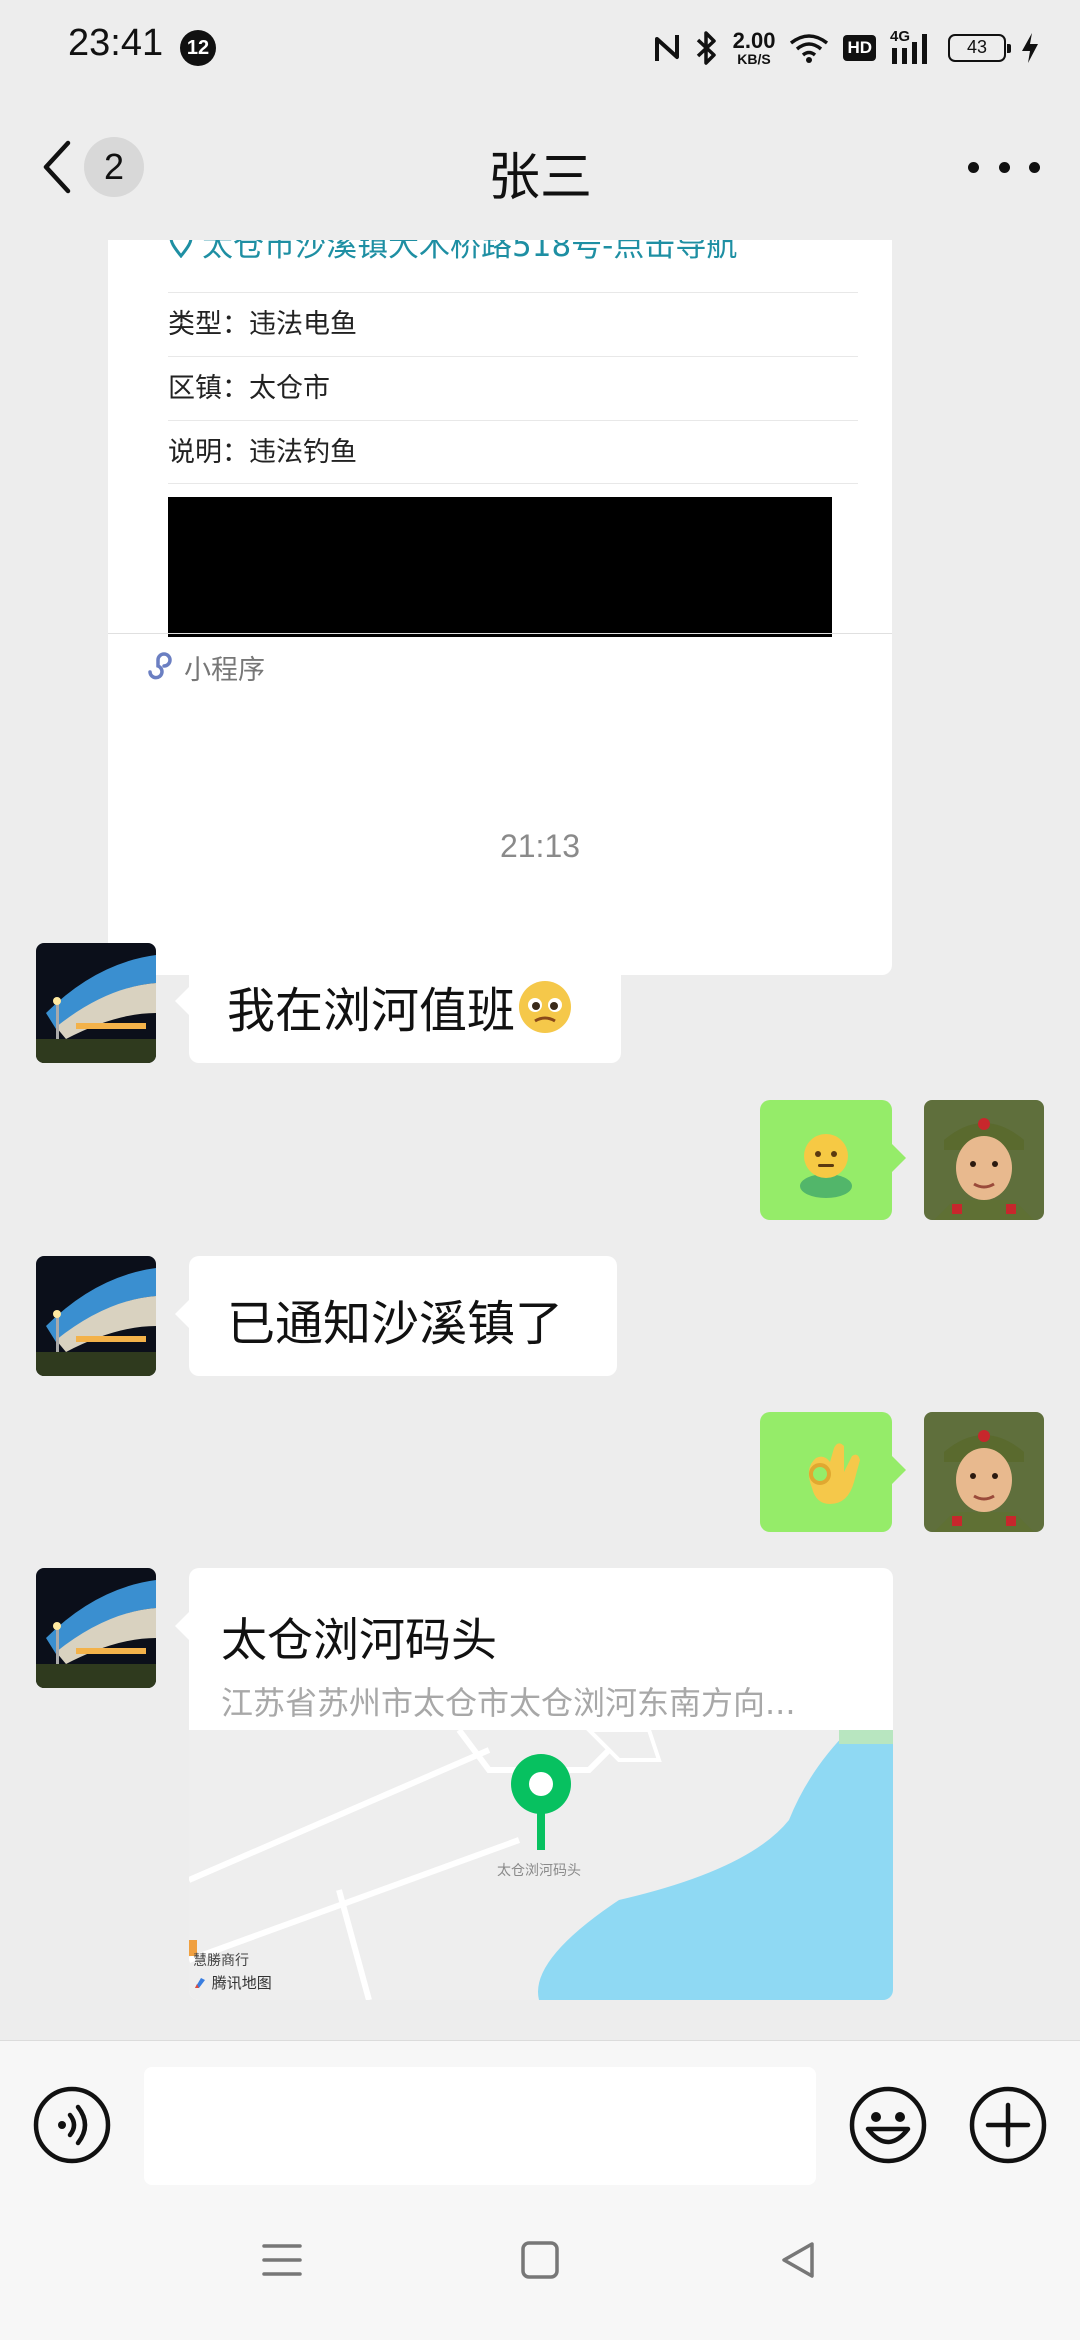 The image size is (1080, 2340). Describe the element at coordinates (754, 59) in the screenshot. I see `network-speed-unit: KB/S` at that location.